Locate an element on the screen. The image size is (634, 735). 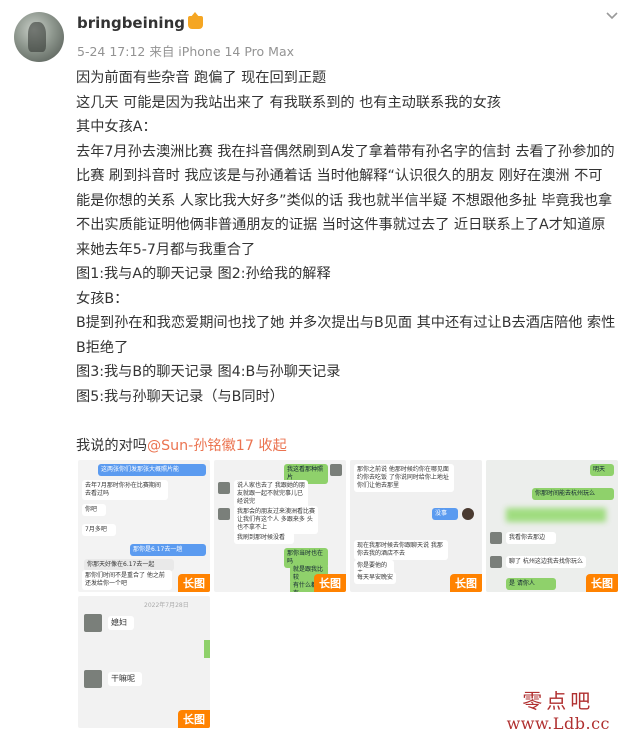
chat-bubble: 聊了 杭州这边我去找你玩么 is located at coordinates (546, 562).